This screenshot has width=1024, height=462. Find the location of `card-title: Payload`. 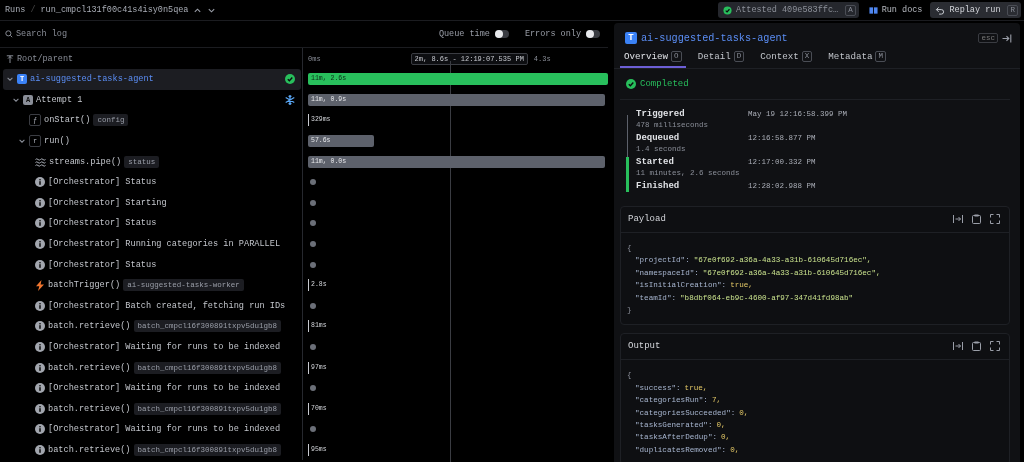

card-title: Payload is located at coordinates (647, 219).